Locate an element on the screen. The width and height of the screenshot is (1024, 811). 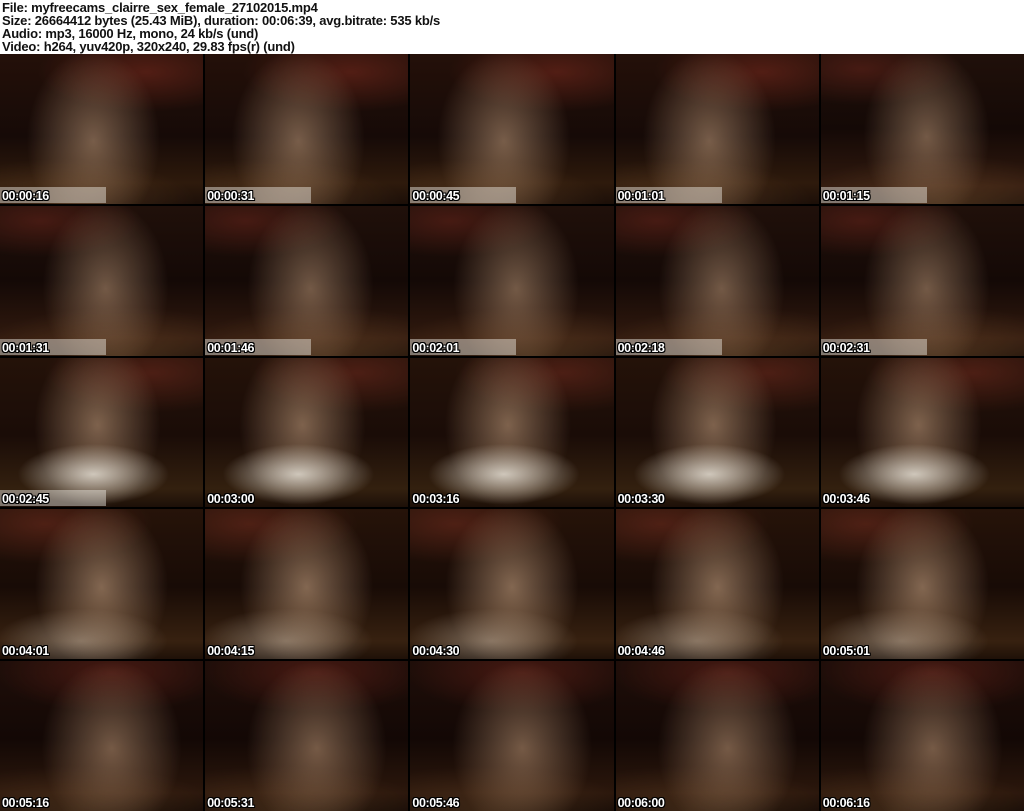
timestamp-overlay: 00:02:01 is located at coordinates (436, 347).